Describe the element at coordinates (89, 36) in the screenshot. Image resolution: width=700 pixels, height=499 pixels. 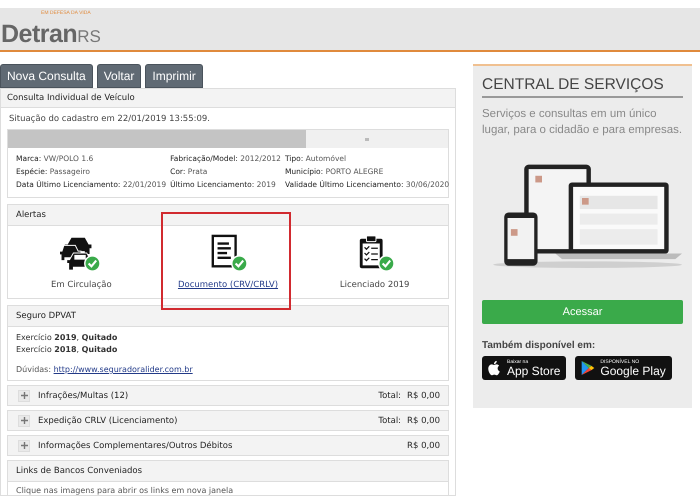
I see `logo-suffix: RS` at that location.